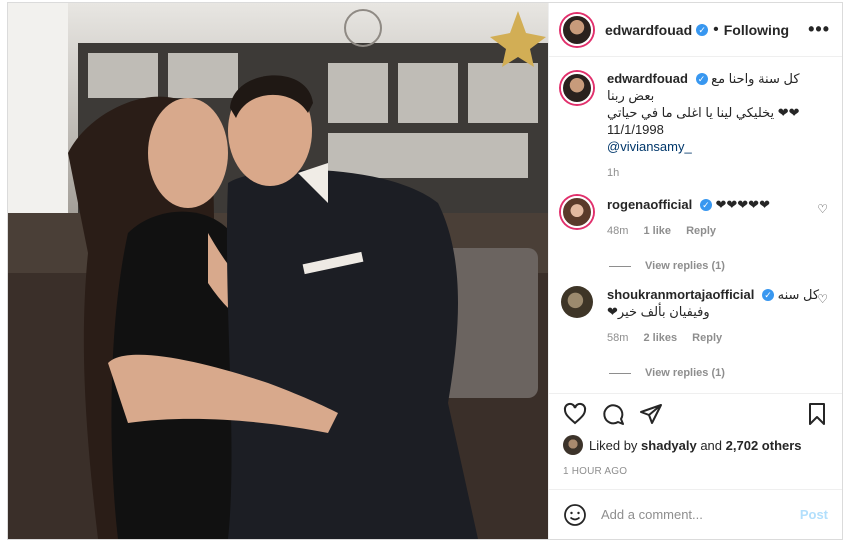 This screenshot has height=542, width=843. What do you see at coordinates (819, 29) in the screenshot?
I see `more-options-icon: •••` at bounding box center [819, 29].